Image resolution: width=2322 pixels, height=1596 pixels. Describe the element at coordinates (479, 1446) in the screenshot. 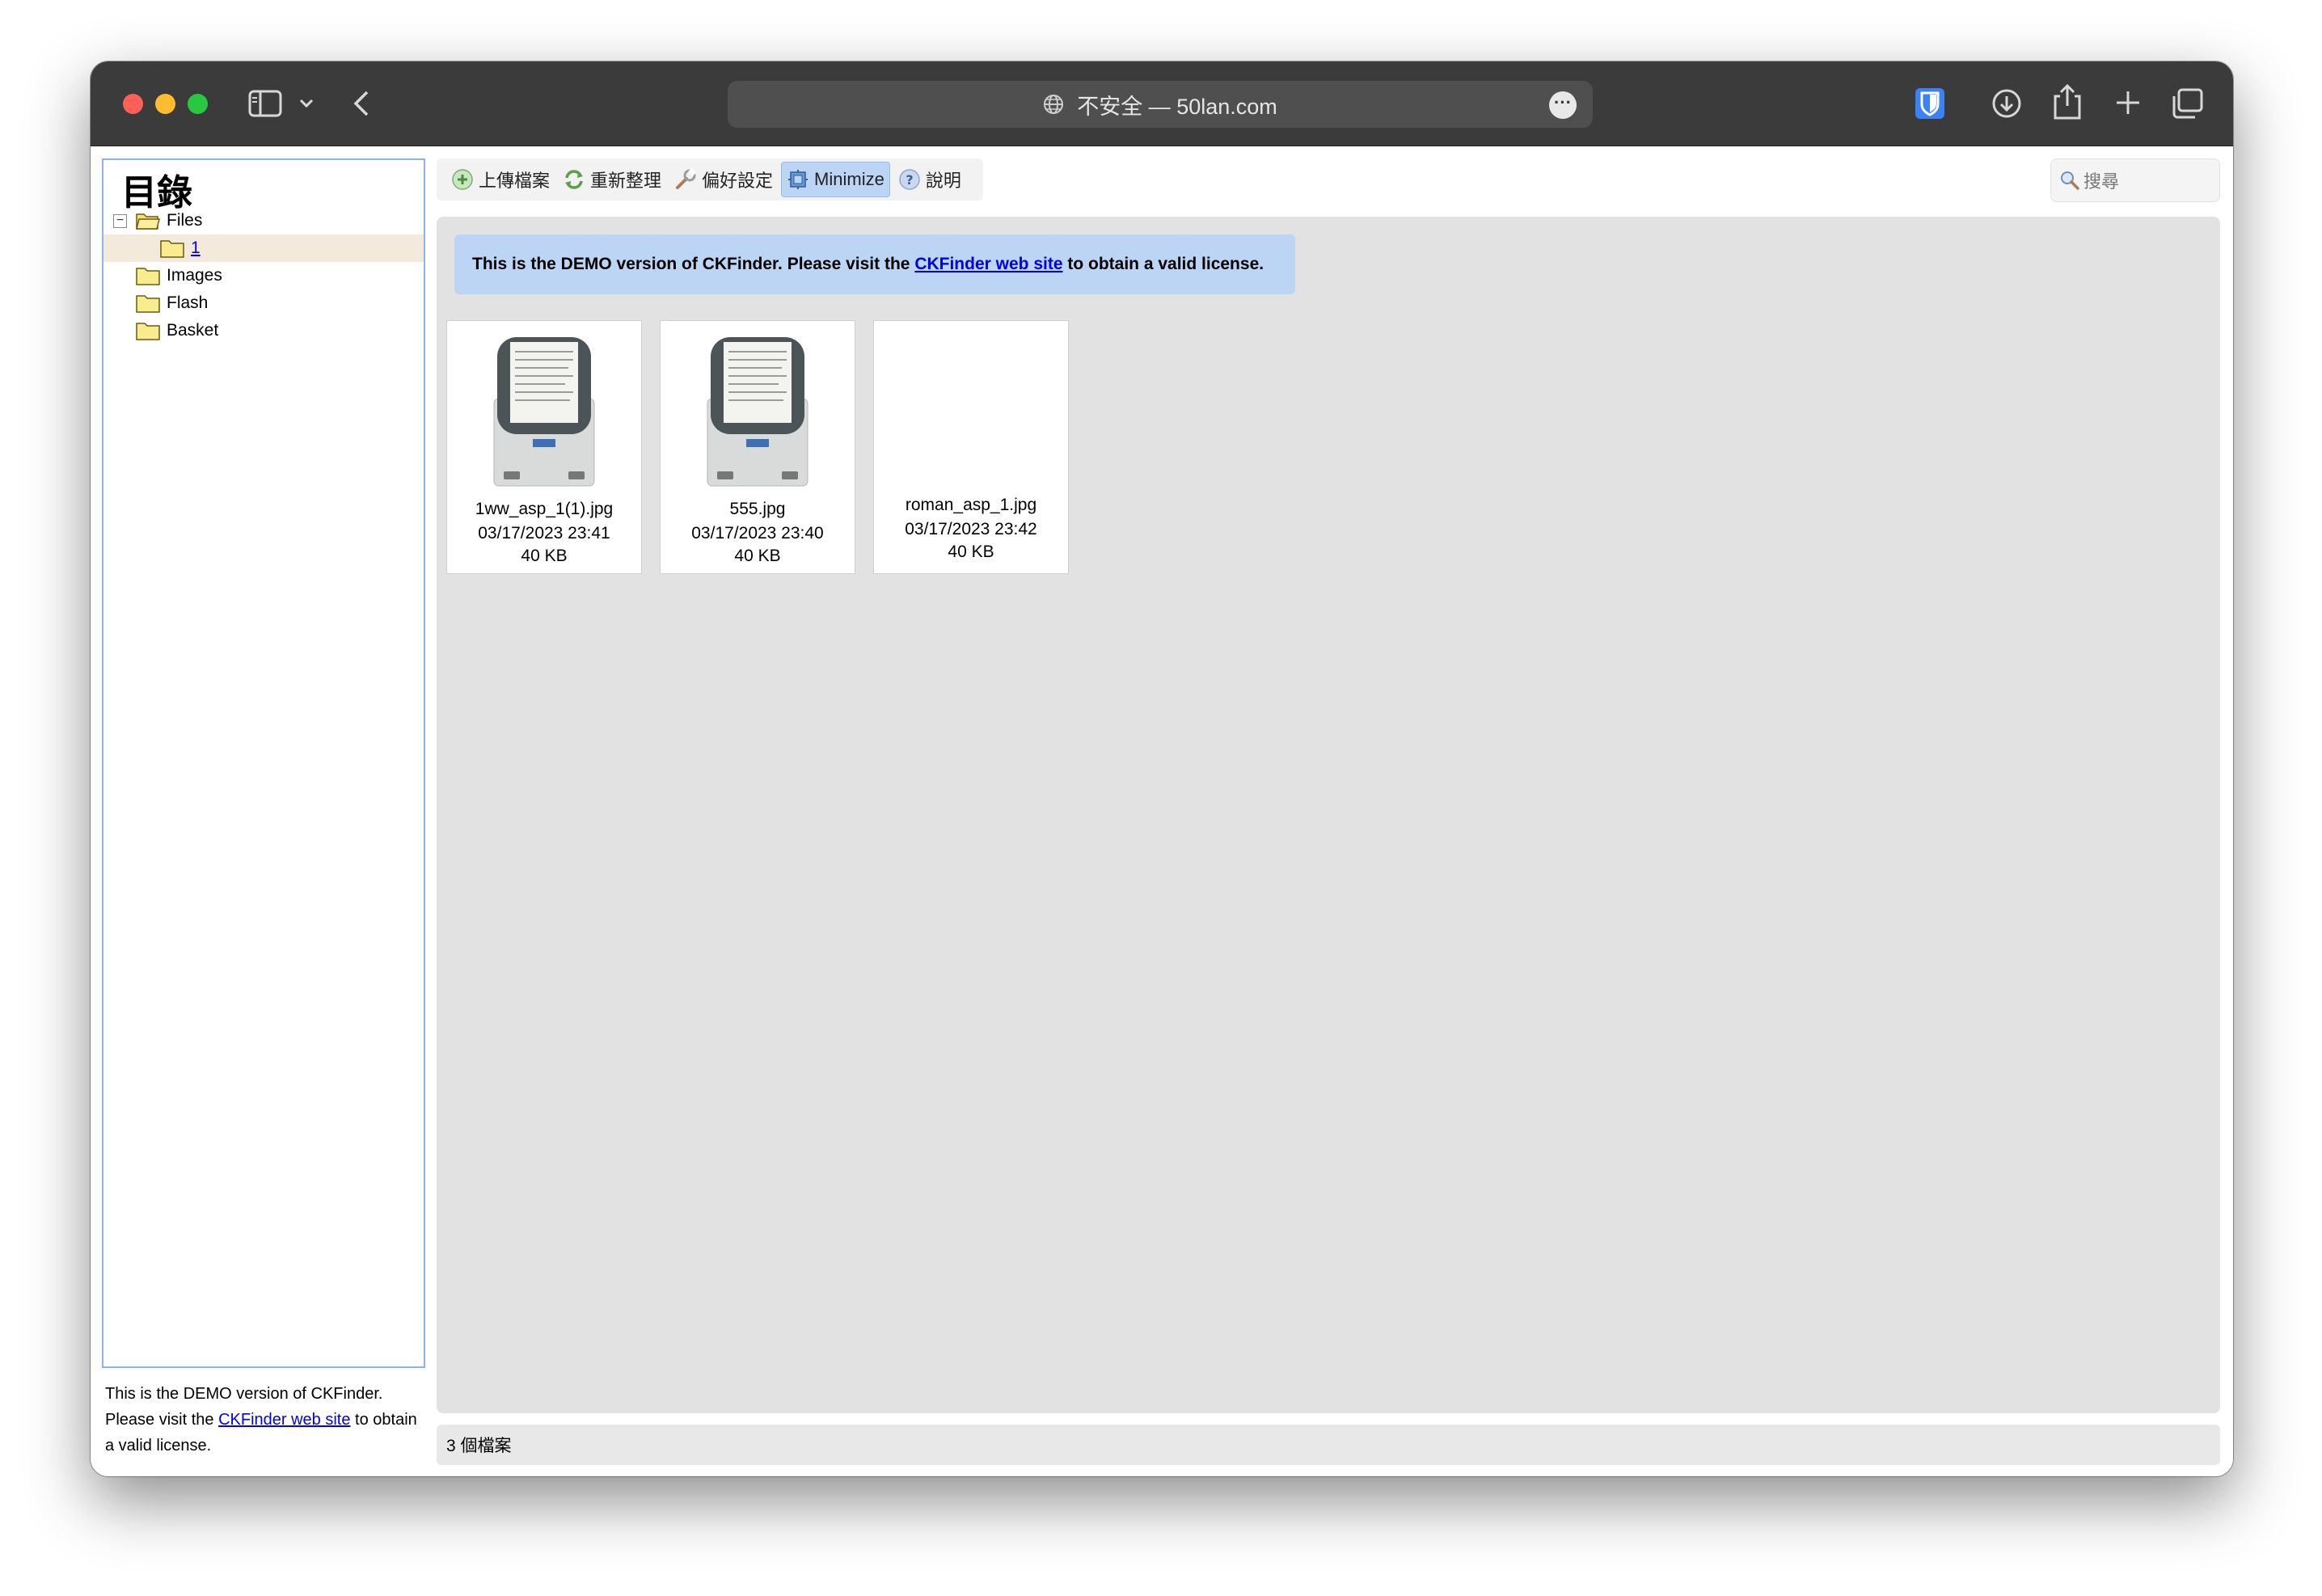

I see `file-count: 3 個檔案` at that location.